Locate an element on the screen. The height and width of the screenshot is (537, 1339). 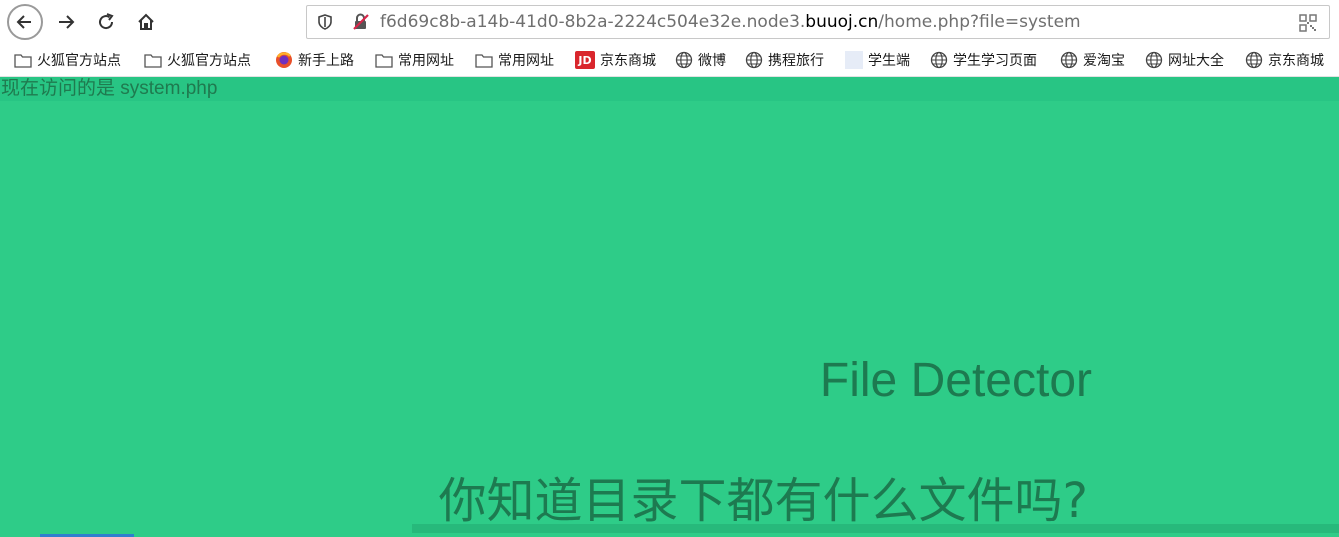
bookmark-label: 爱淘宝 is located at coordinates (1104, 61).